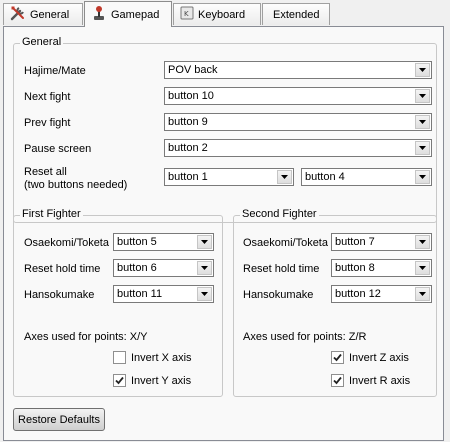  Describe the element at coordinates (188, 122) in the screenshot. I see `prev-fight-value: button 9` at that location.